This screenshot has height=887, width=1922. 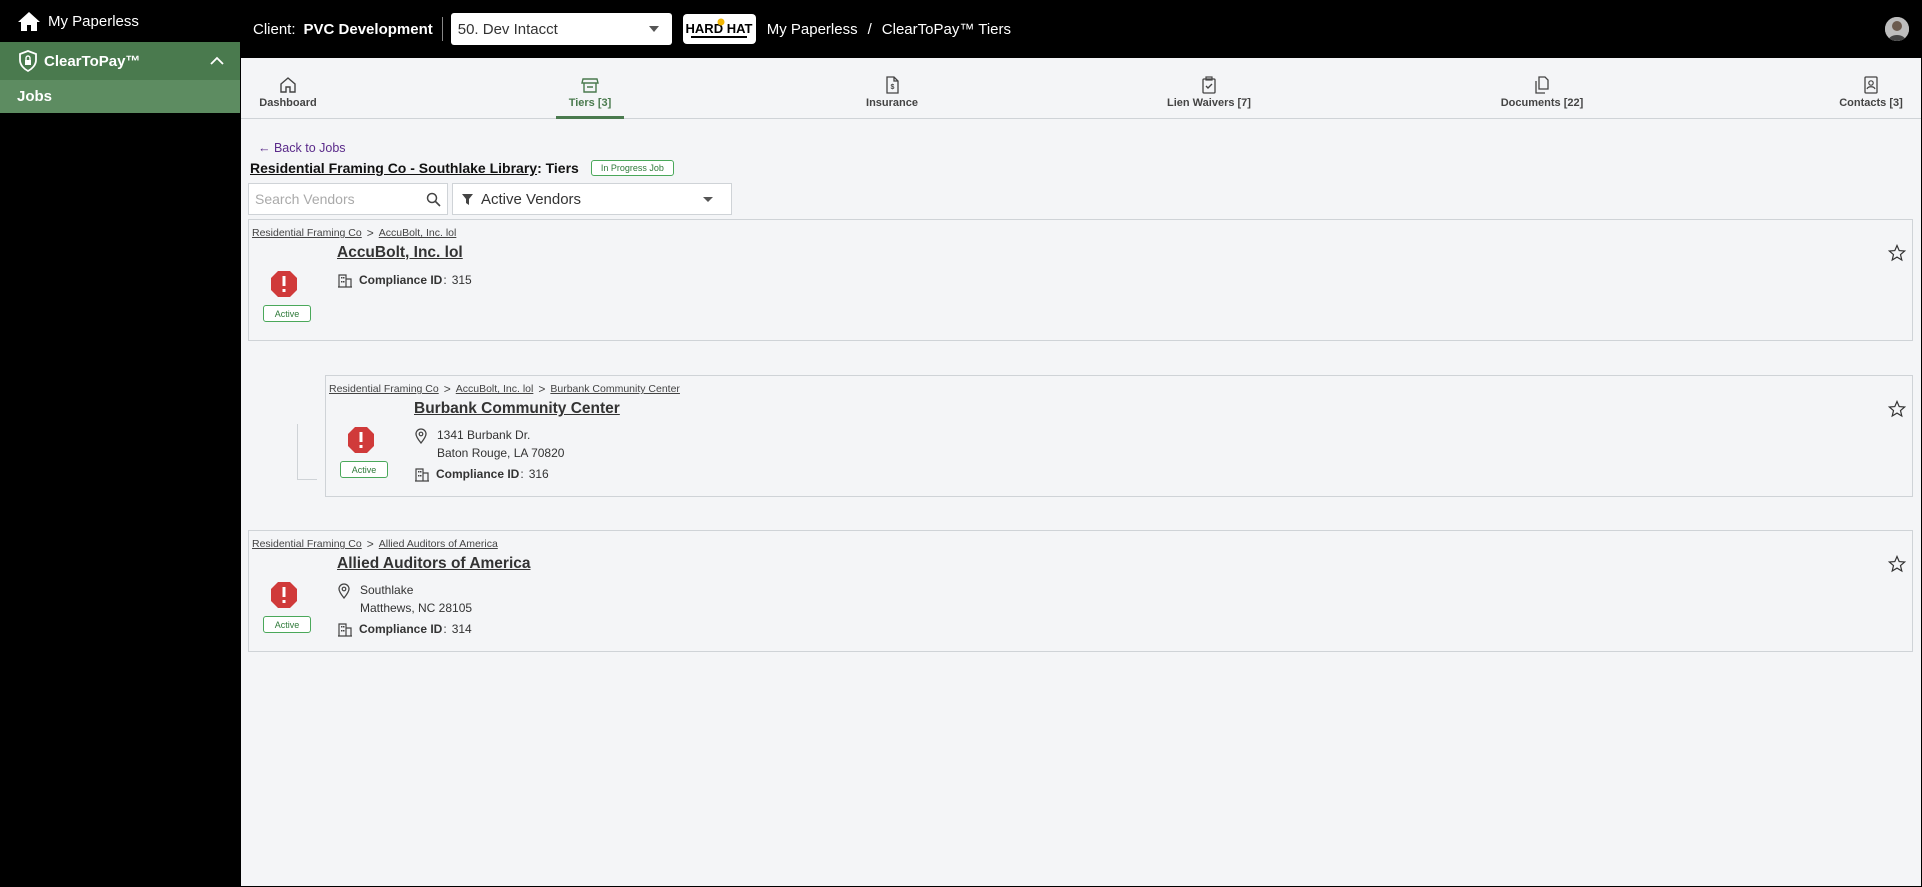 What do you see at coordinates (387, 590) in the screenshot?
I see `address-line: Southlake` at bounding box center [387, 590].